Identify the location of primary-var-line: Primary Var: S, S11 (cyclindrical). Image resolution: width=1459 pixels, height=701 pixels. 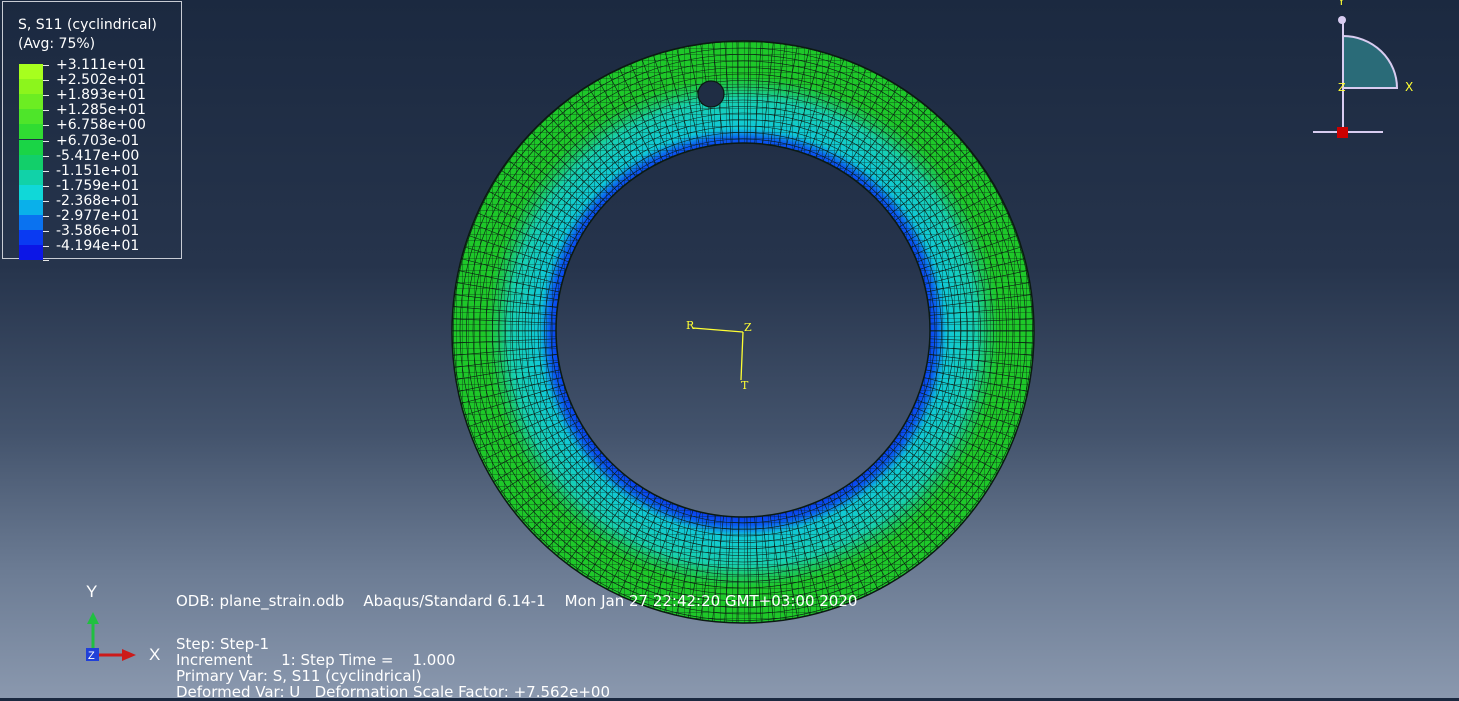
(299, 676).